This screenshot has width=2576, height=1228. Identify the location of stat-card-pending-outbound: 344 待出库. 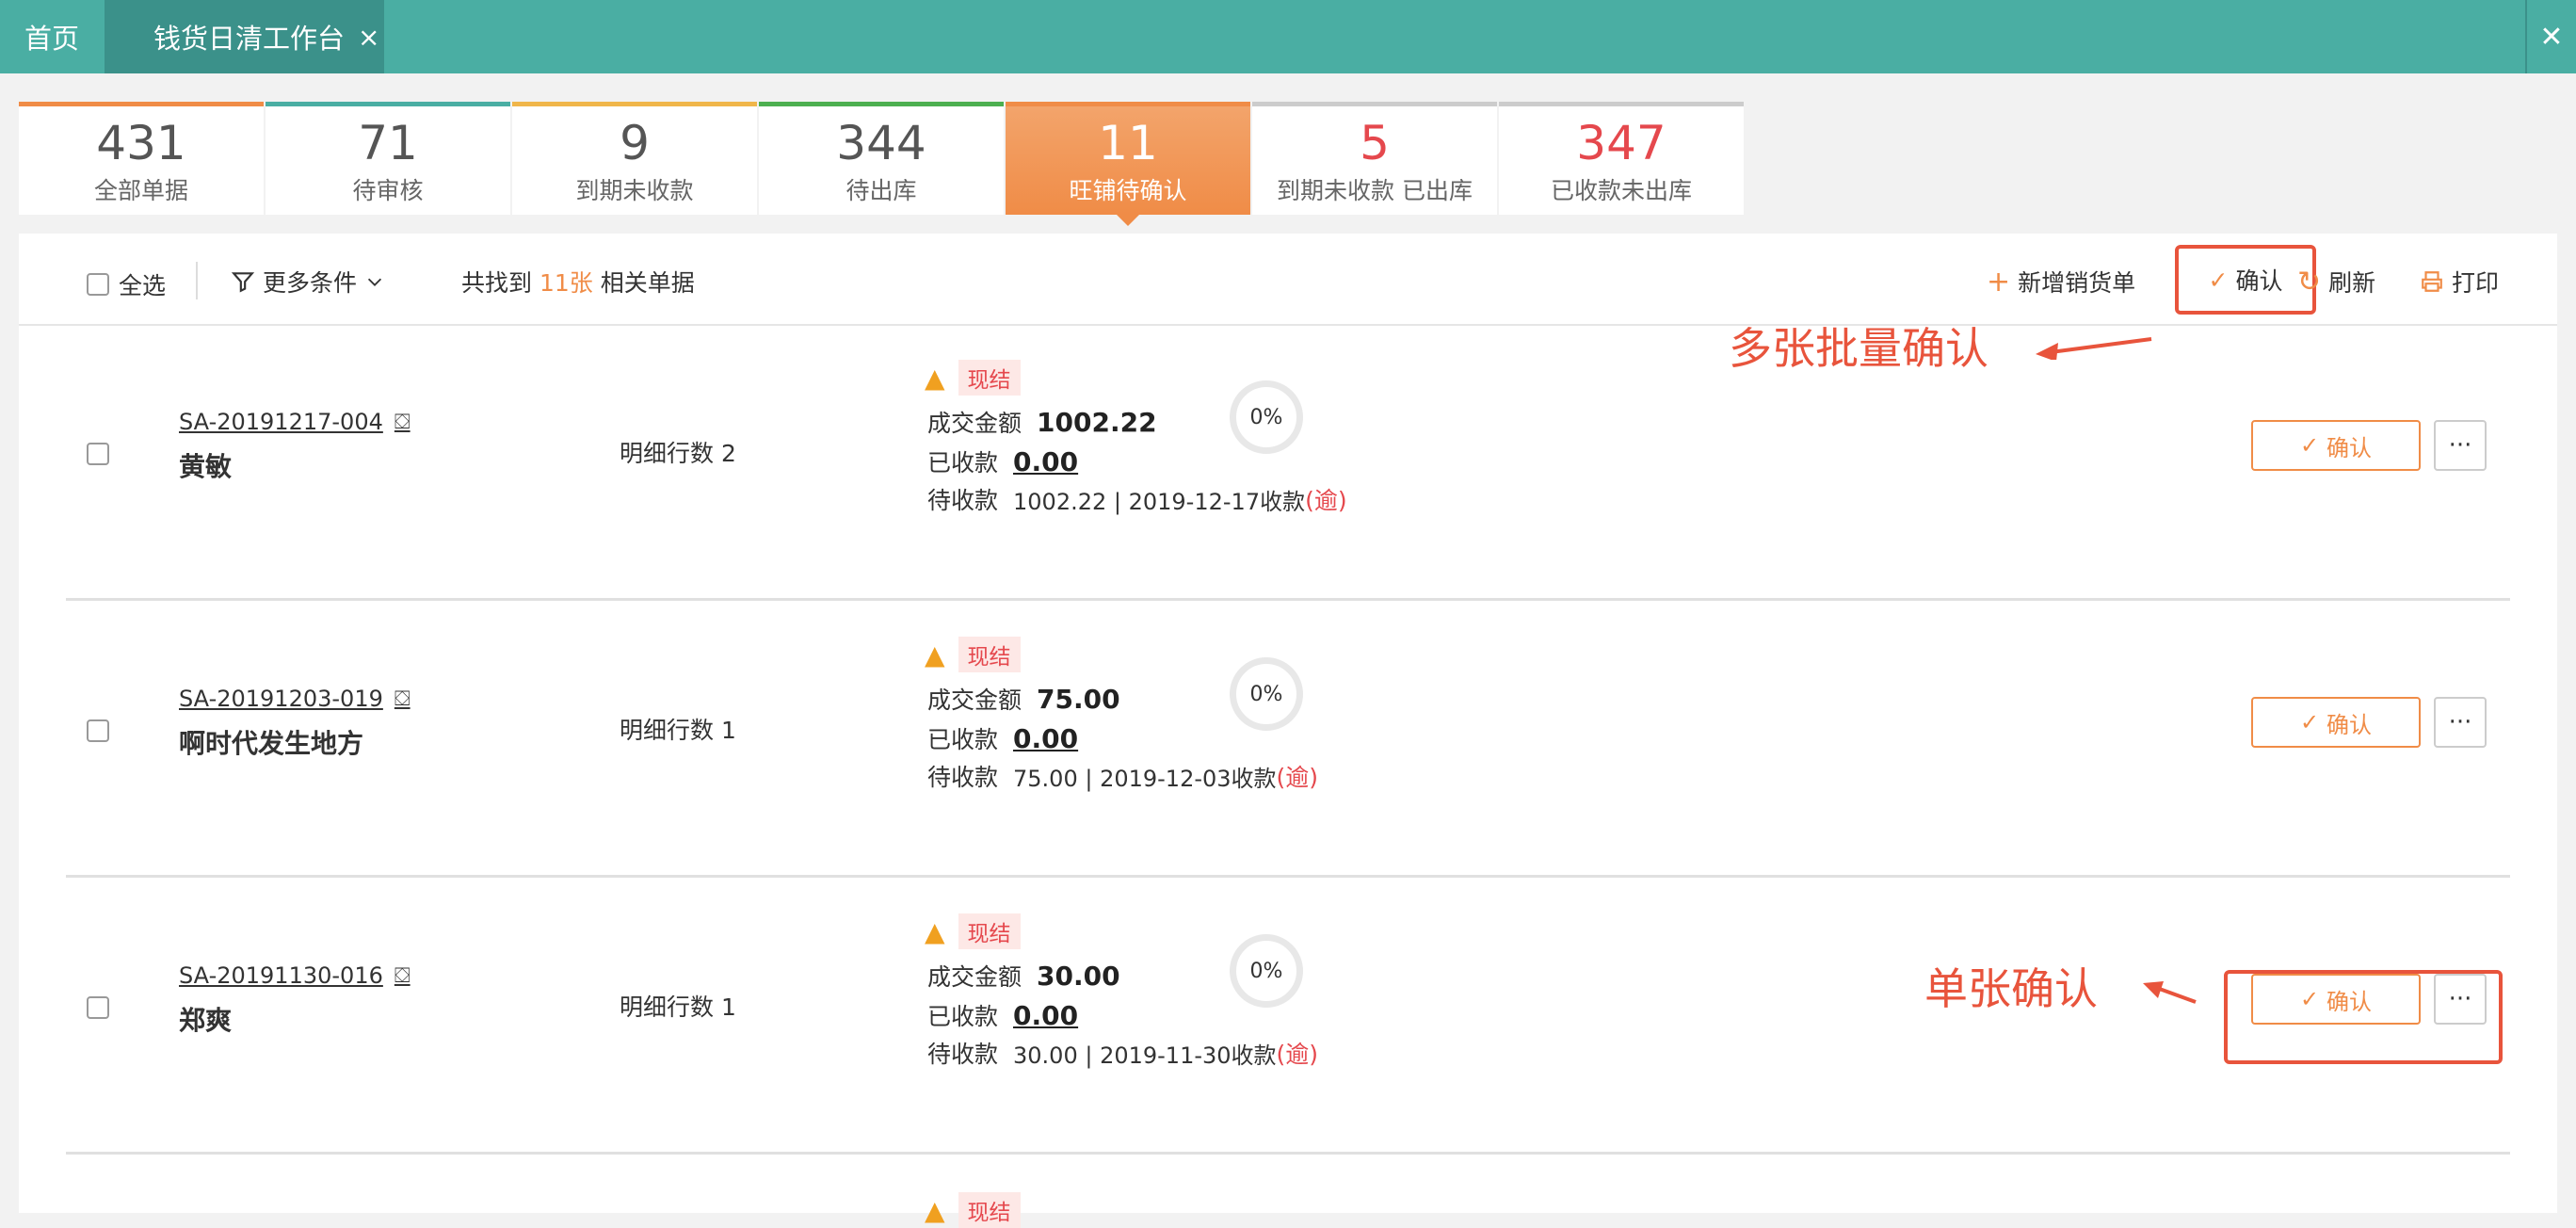
(881, 158).